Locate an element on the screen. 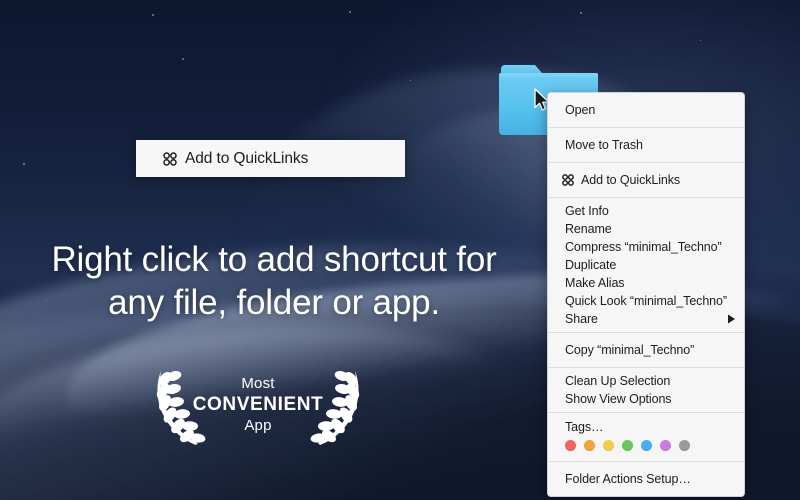 This screenshot has width=800, height=500. menu-item-clean-up-selection: Clean Up Selection is located at coordinates (646, 381).